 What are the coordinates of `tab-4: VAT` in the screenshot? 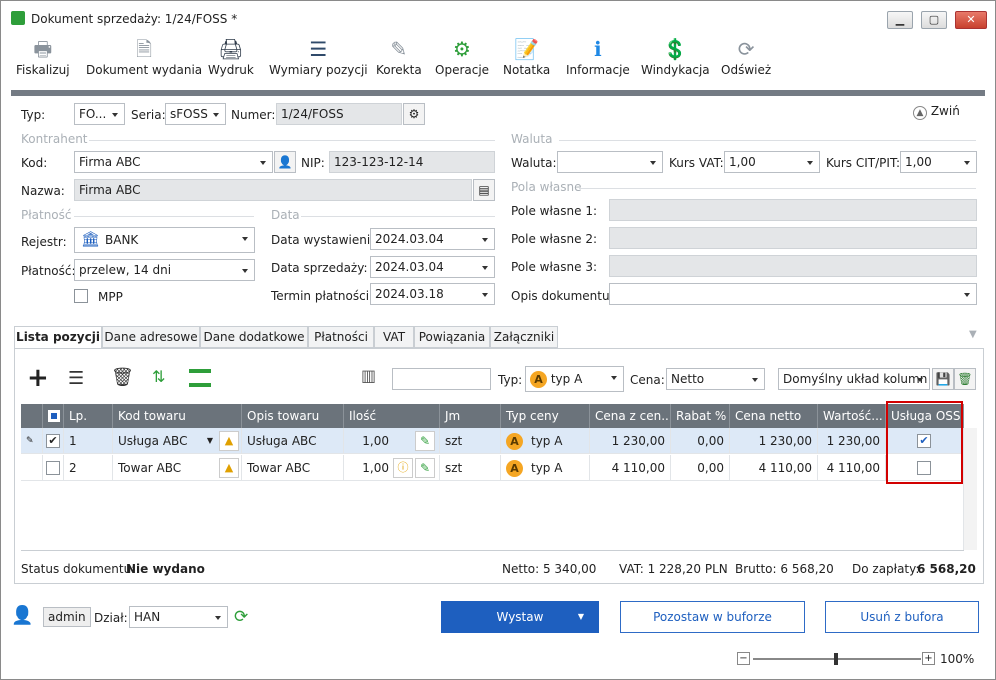 It's located at (394, 337).